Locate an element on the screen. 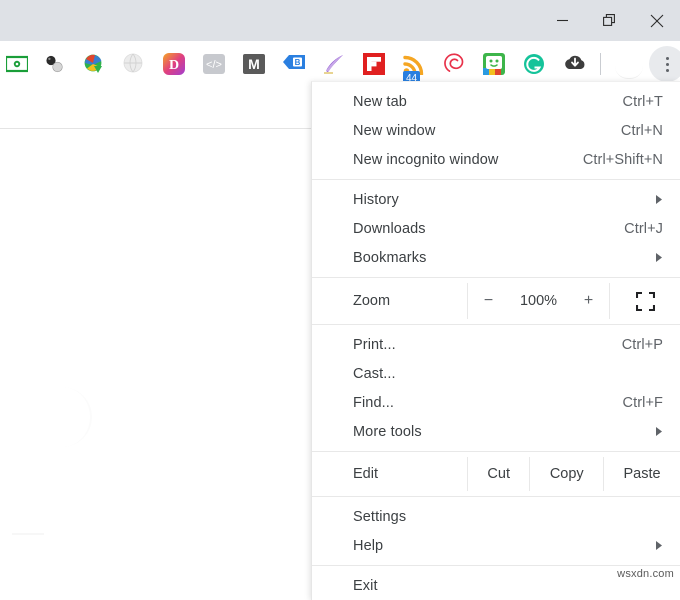 This screenshot has height=600, width=680. toolbar-divider is located at coordinates (600, 64).